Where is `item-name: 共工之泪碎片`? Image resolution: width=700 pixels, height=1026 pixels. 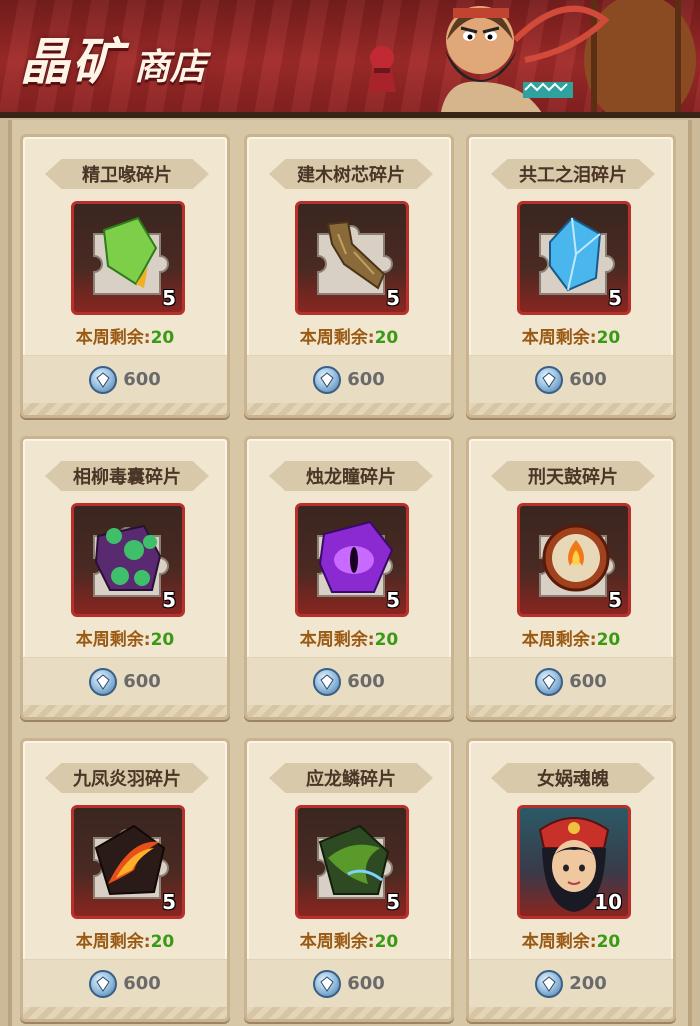
item-name: 共工之泪碎片 is located at coordinates (573, 174).